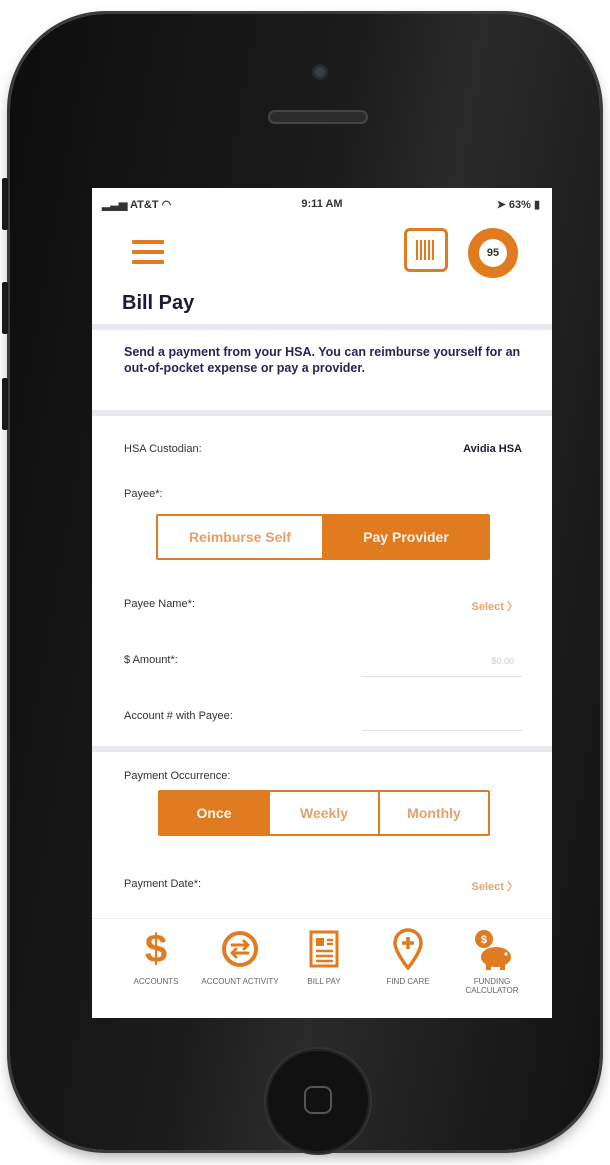 The height and width of the screenshot is (1165, 610). I want to click on pay-provider-option: Pay Provider, so click(406, 537).